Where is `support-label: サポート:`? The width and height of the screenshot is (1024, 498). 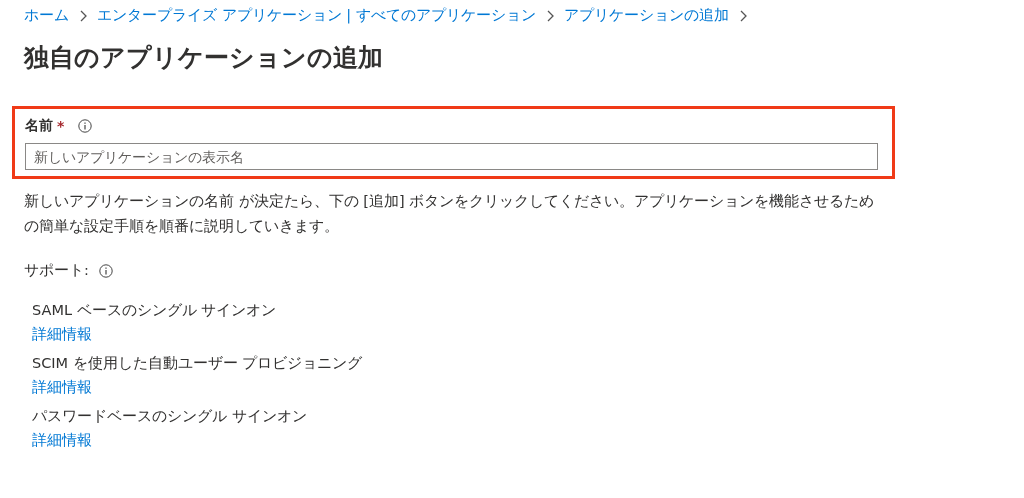
support-label: サポート: is located at coordinates (56, 270).